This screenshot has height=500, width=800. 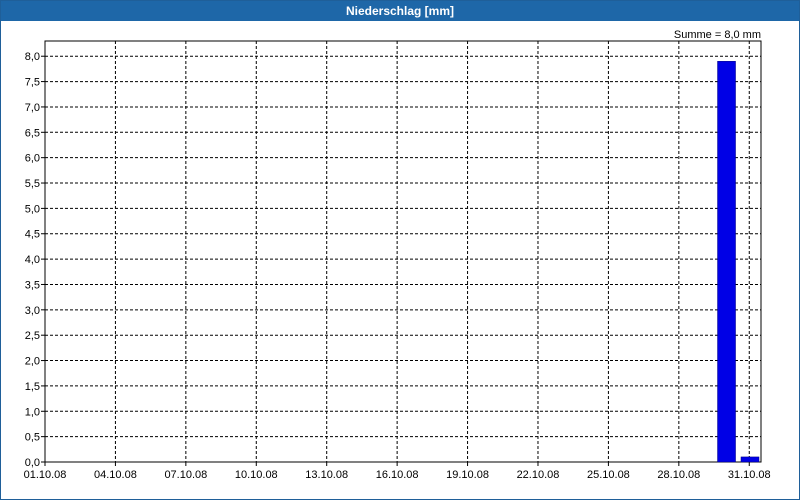 What do you see at coordinates (32, 285) in the screenshot?
I see `y-tick-label: 3,5` at bounding box center [32, 285].